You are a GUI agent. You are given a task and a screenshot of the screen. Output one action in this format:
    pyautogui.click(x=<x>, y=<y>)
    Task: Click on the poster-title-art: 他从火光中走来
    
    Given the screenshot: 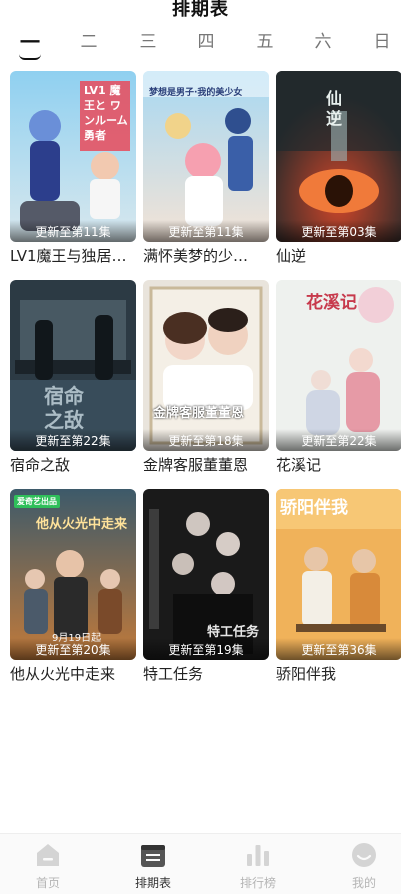 What is the action you would take?
    pyautogui.click(x=82, y=524)
    